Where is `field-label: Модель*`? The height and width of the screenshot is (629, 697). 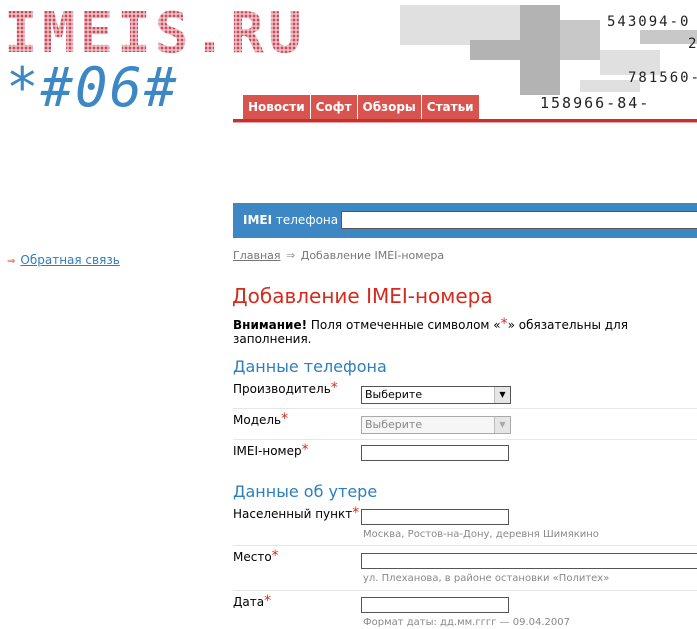 field-label: Модель* is located at coordinates (261, 419).